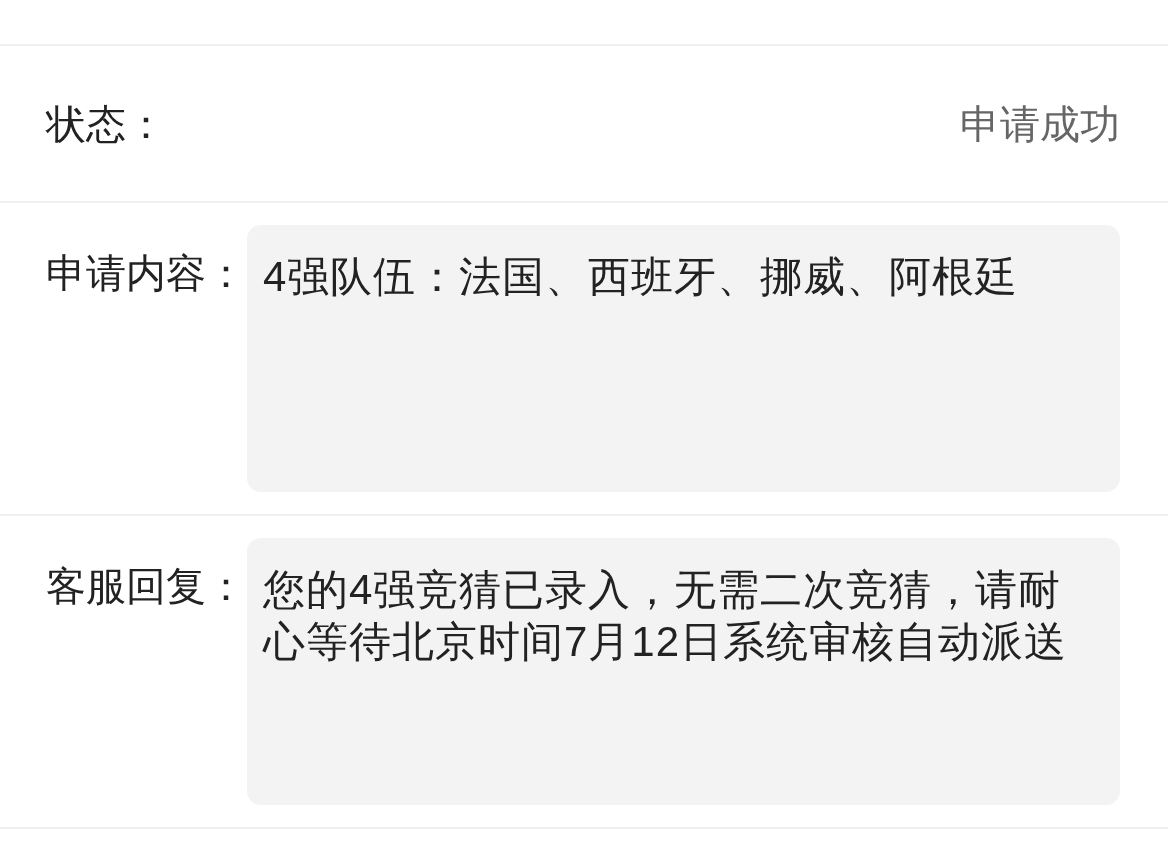  I want to click on panel-text: 您的4强竞猜已录入，无需二次竞猜，请耐心等待北京时间7月12日系统审核自动派送, so click(666, 616).